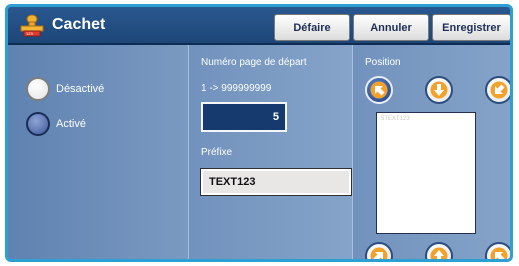 Image resolution: width=519 pixels, height=266 pixels. What do you see at coordinates (312, 27) in the screenshot?
I see `undo-button: Défaire` at bounding box center [312, 27].